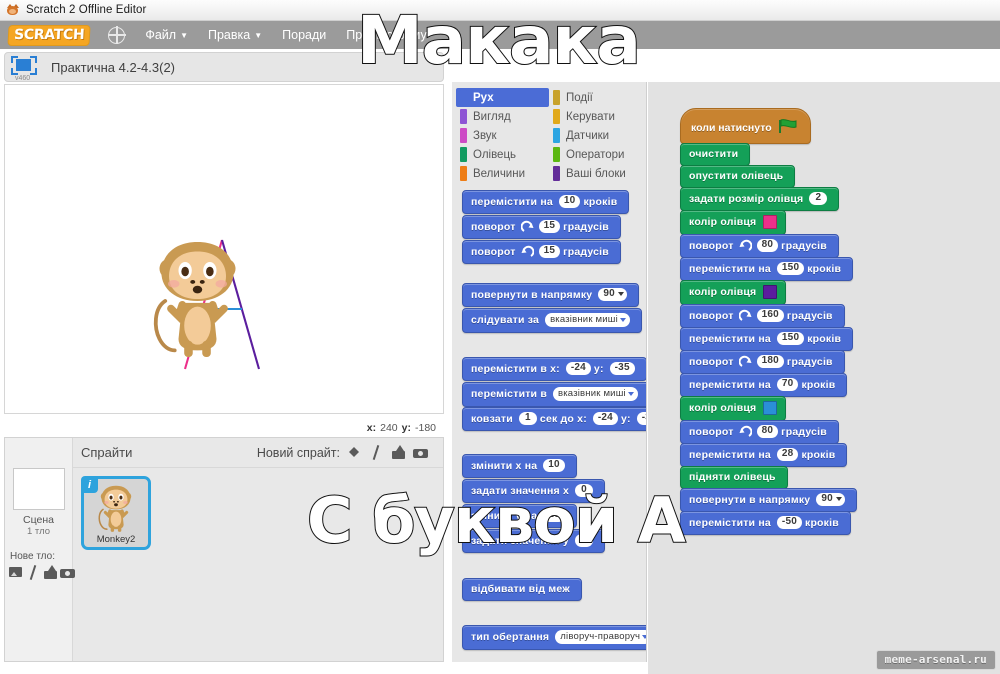 The image size is (1000, 674). I want to click on globe-icon, so click(116, 35).